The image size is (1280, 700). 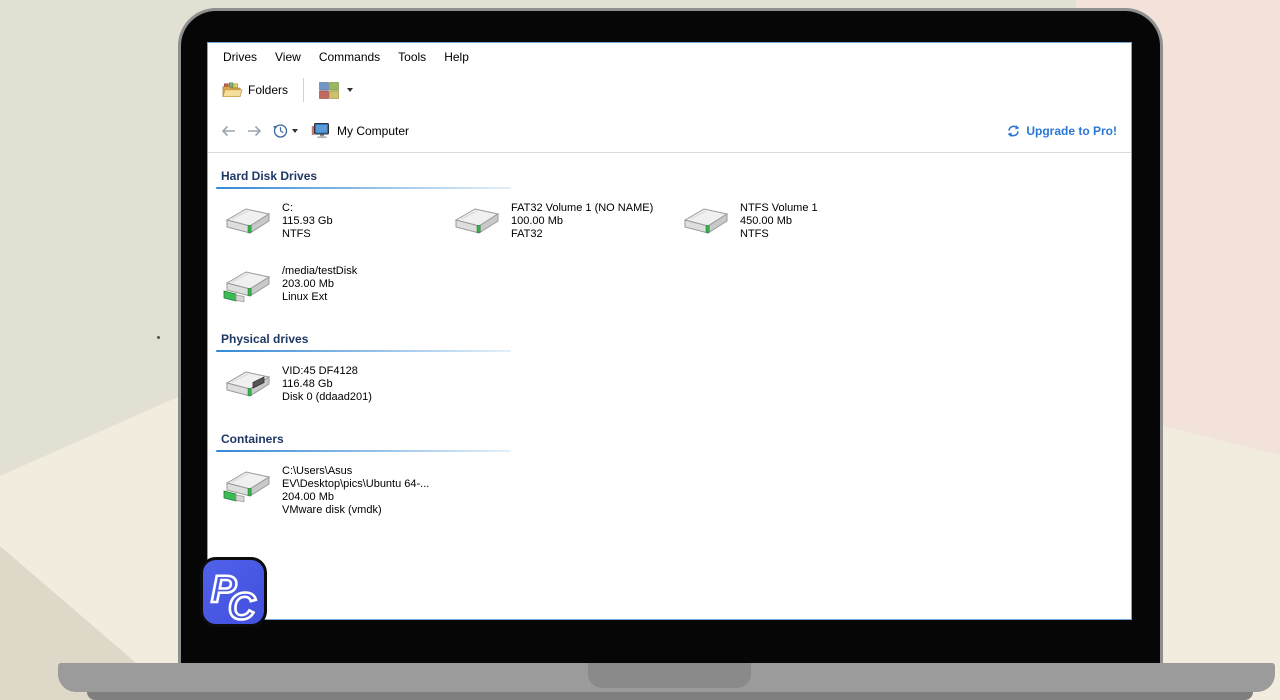 I want to click on upgrade-to-pro-link: Upgrade to Pro!, so click(x=1061, y=131).